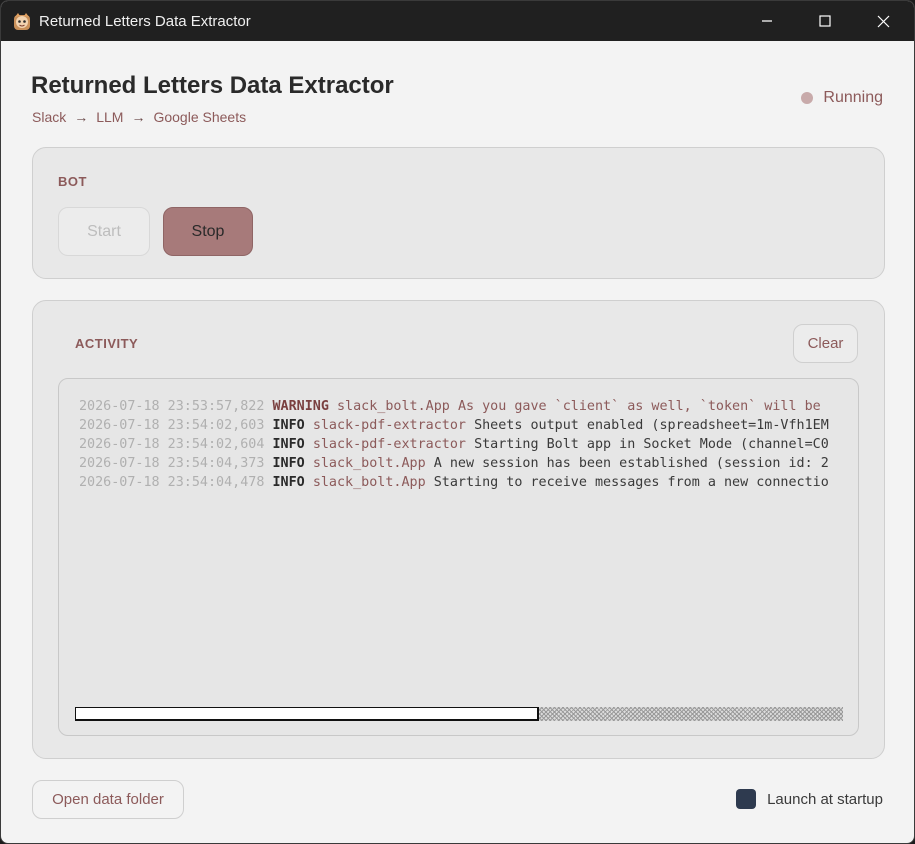 This screenshot has width=915, height=844. What do you see at coordinates (172, 463) in the screenshot?
I see `log-timestamp: 2026-07-18 23:54:04,373` at bounding box center [172, 463].